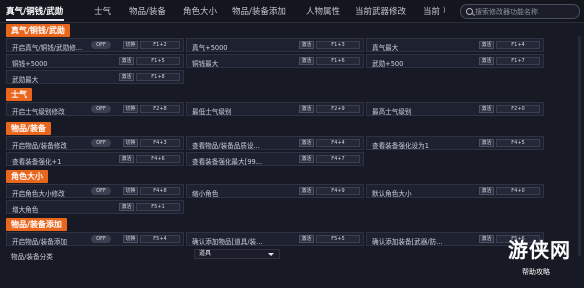 This screenshot has height=288, width=584. Describe the element at coordinates (25, 210) in the screenshot. I see `cheat-label: 增大角色` at that location.